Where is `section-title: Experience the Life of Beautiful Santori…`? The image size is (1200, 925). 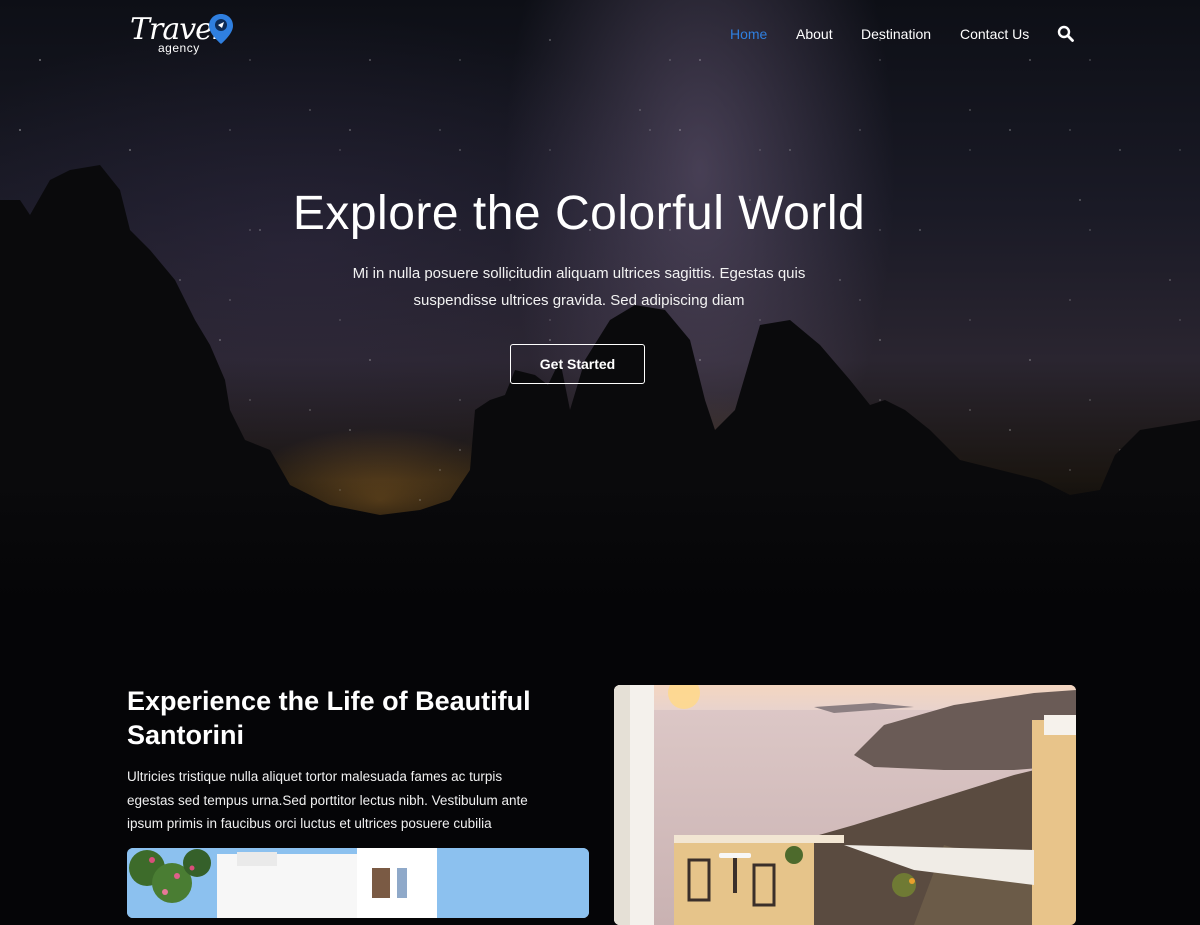
section-title: Experience the Life of Beautiful Santori… is located at coordinates (329, 718).